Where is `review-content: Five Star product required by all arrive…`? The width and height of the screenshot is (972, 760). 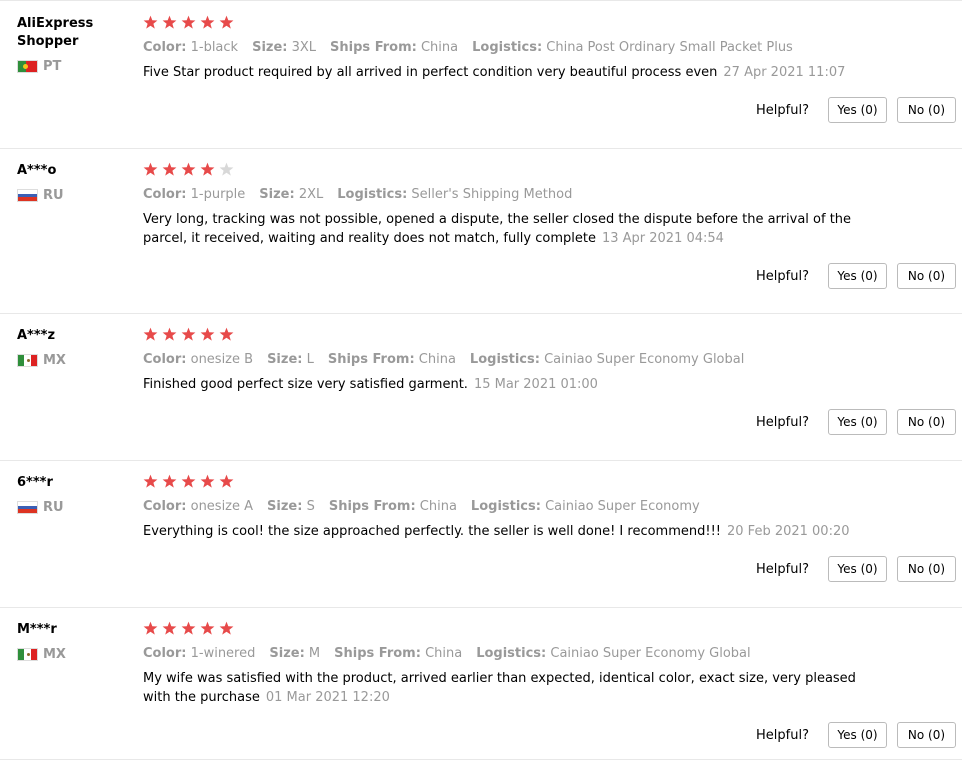 review-content: Five Star product required by all arrive… is located at coordinates (430, 72).